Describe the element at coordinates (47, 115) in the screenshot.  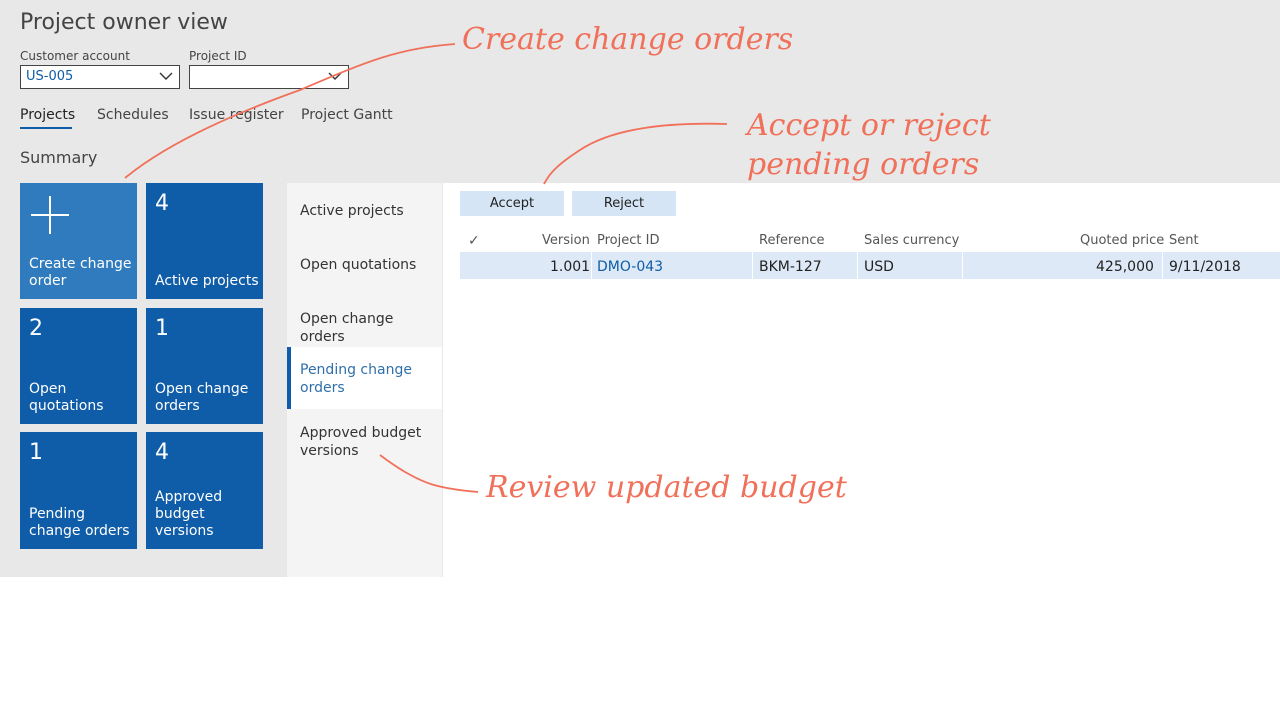
I see `tab-projects: Projects` at that location.